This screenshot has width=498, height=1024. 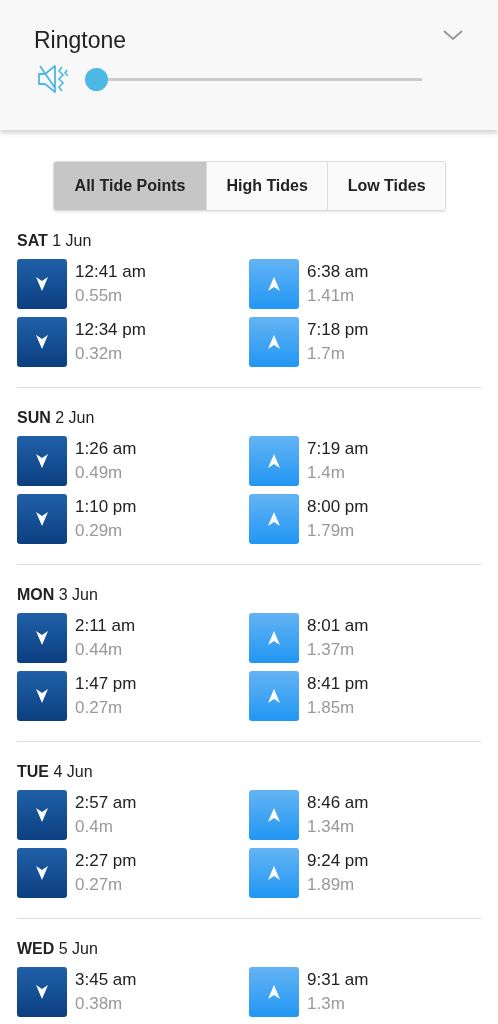 I want to click on tide-height: 0.44m, so click(x=99, y=650).